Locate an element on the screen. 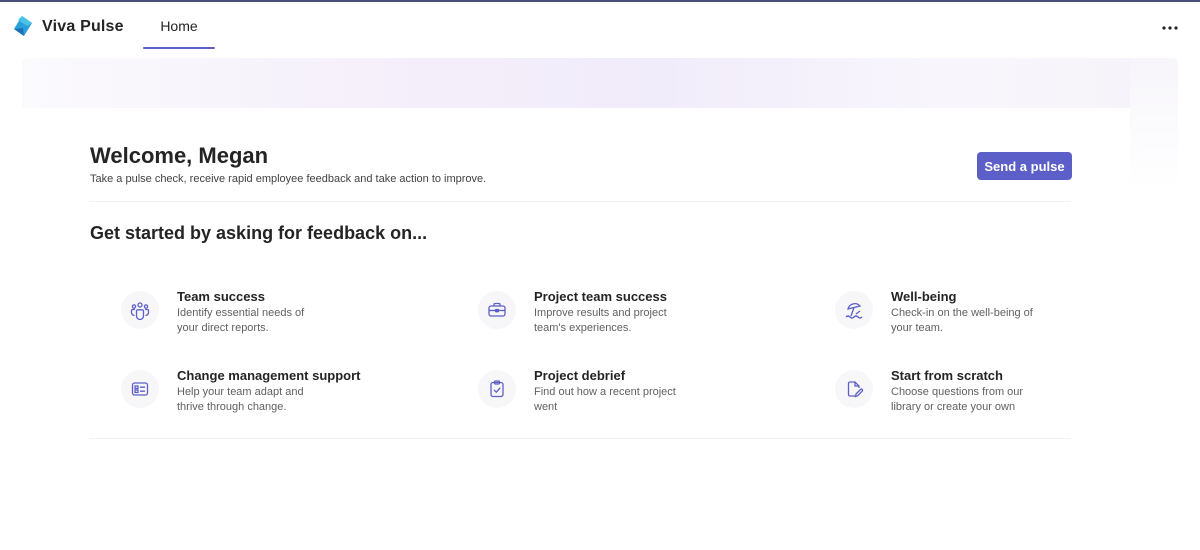 Image resolution: width=1200 pixels, height=550 pixels. briefcase-icon is located at coordinates (497, 309).